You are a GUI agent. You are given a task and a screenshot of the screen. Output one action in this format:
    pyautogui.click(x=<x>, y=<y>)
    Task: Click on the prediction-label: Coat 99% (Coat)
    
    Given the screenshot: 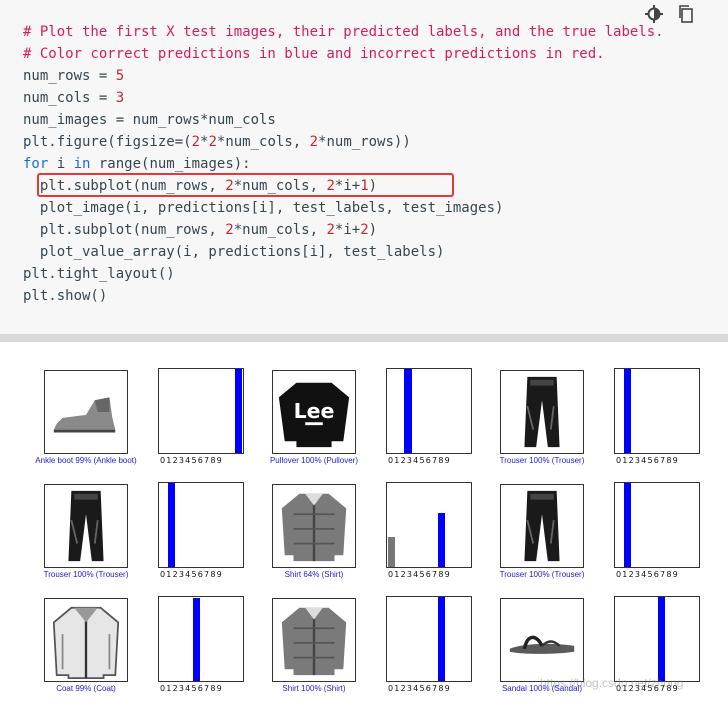 What is the action you would take?
    pyautogui.click(x=86, y=688)
    